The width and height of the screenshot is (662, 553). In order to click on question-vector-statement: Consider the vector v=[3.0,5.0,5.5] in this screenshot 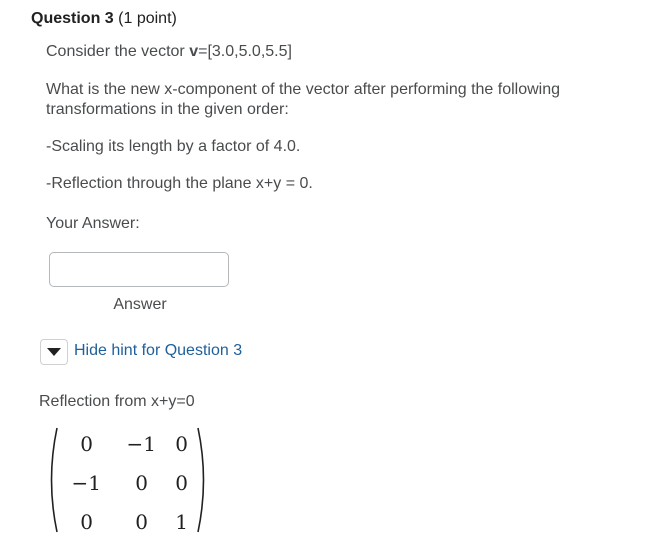, I will do `click(169, 52)`.